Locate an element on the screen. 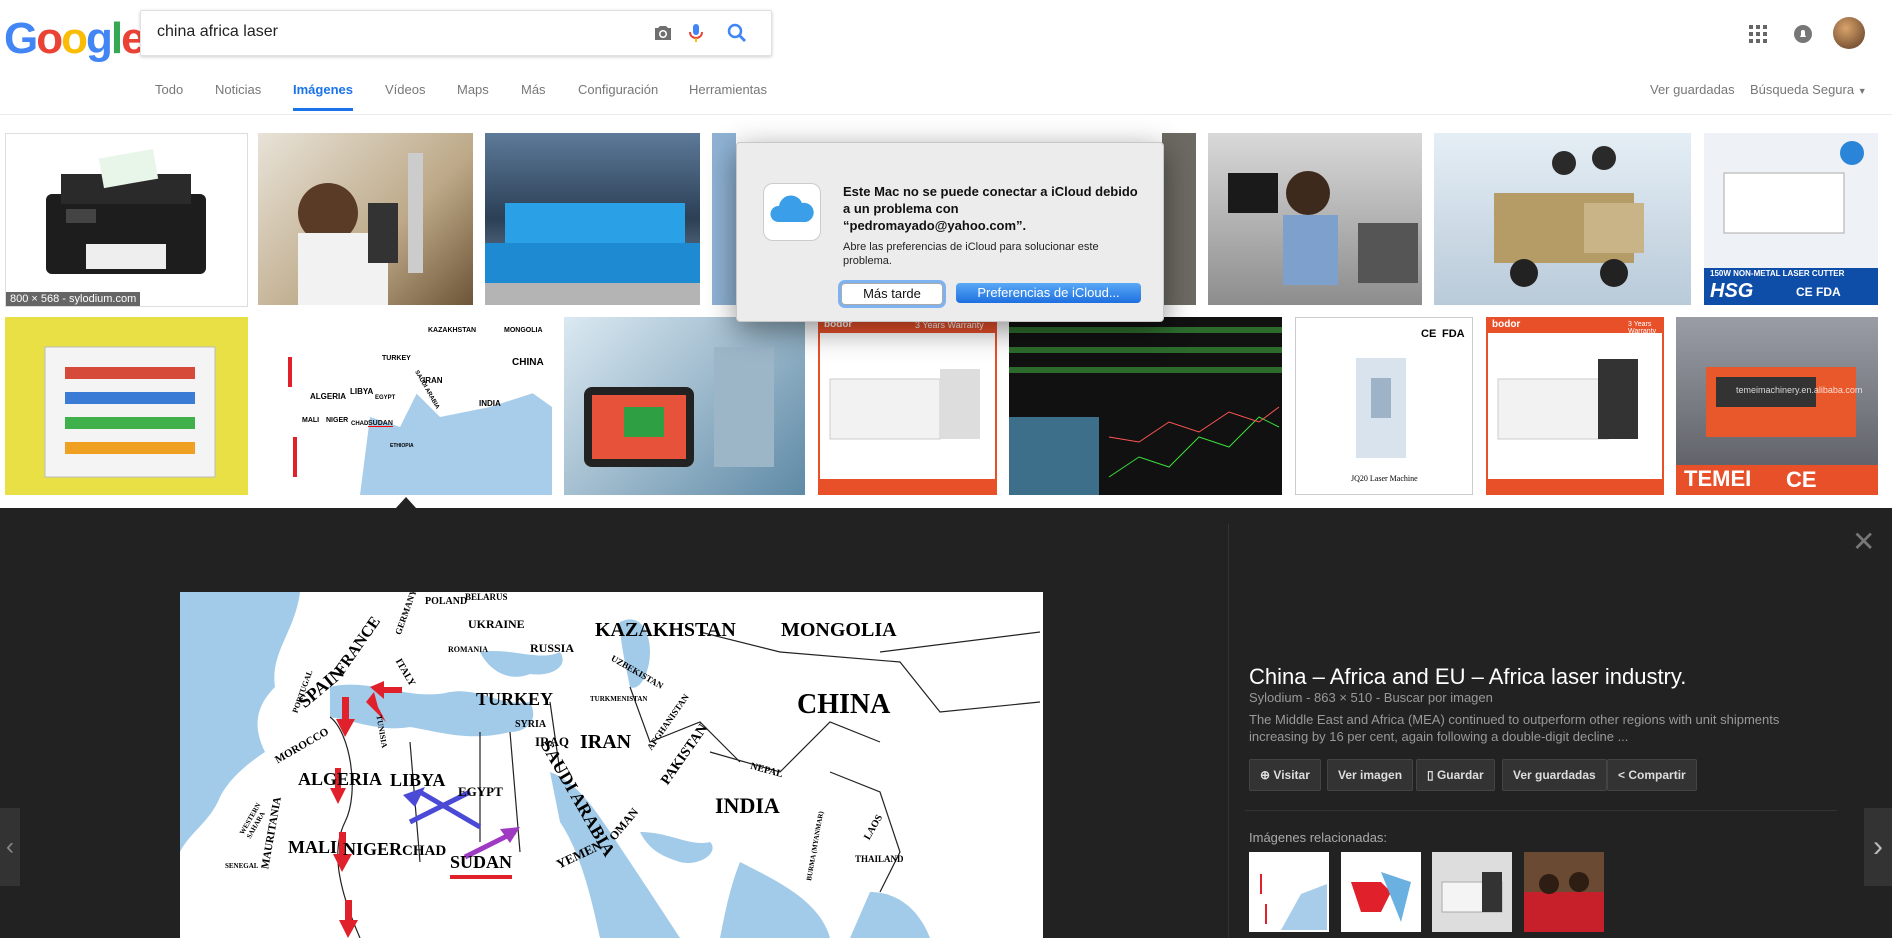 This screenshot has height=938, width=1892. map-label: RUSSIA is located at coordinates (552, 648).